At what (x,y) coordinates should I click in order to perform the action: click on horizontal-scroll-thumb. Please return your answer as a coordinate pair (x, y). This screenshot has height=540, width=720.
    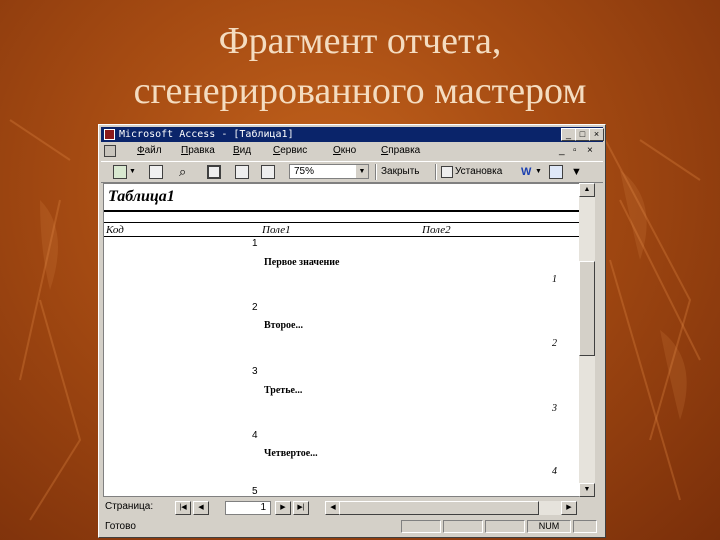
    Looking at the image, I should click on (439, 508).